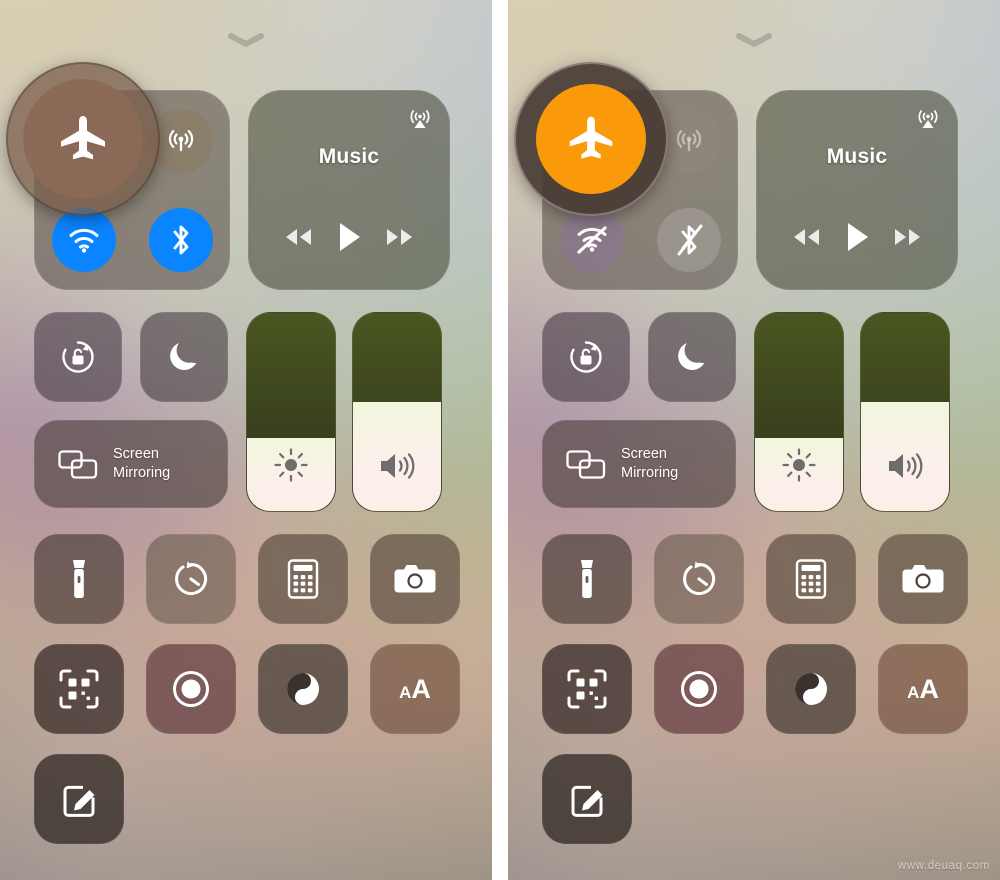  I want to click on rotation-lock-toggle-after, so click(586, 357).